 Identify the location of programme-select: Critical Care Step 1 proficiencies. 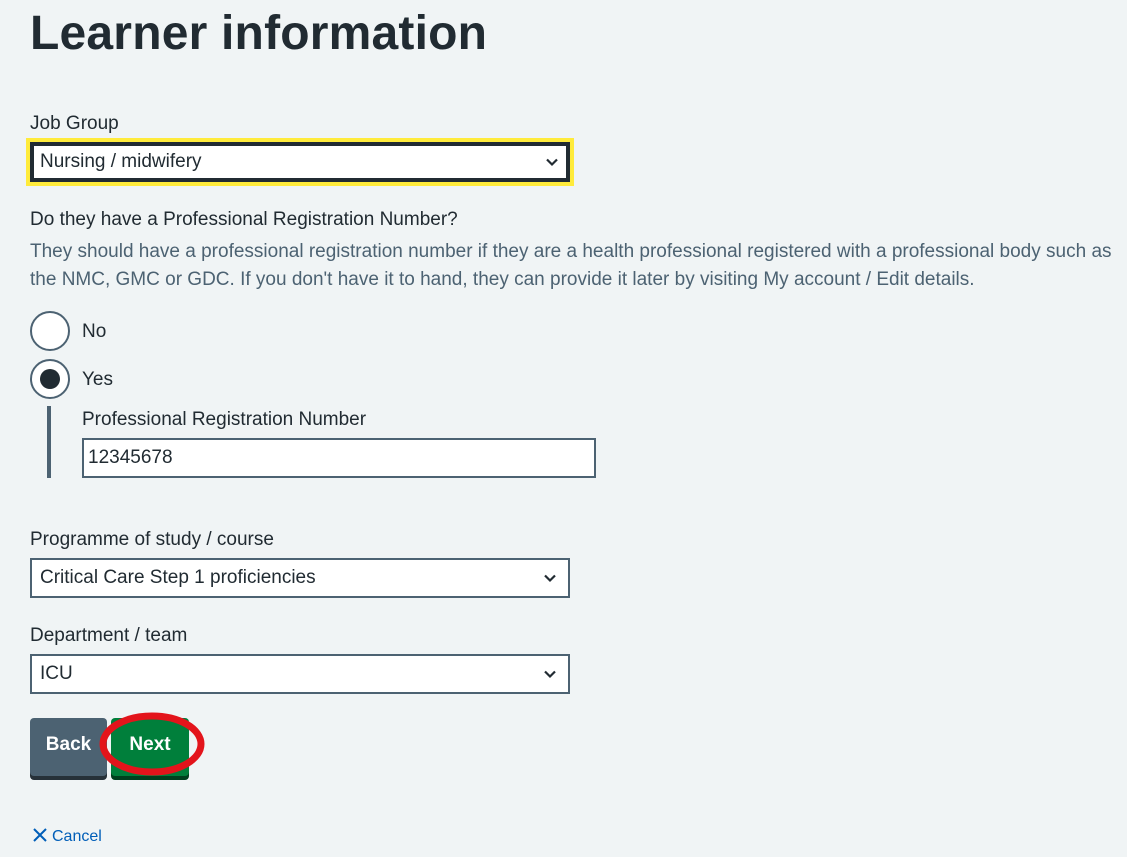
(300, 578).